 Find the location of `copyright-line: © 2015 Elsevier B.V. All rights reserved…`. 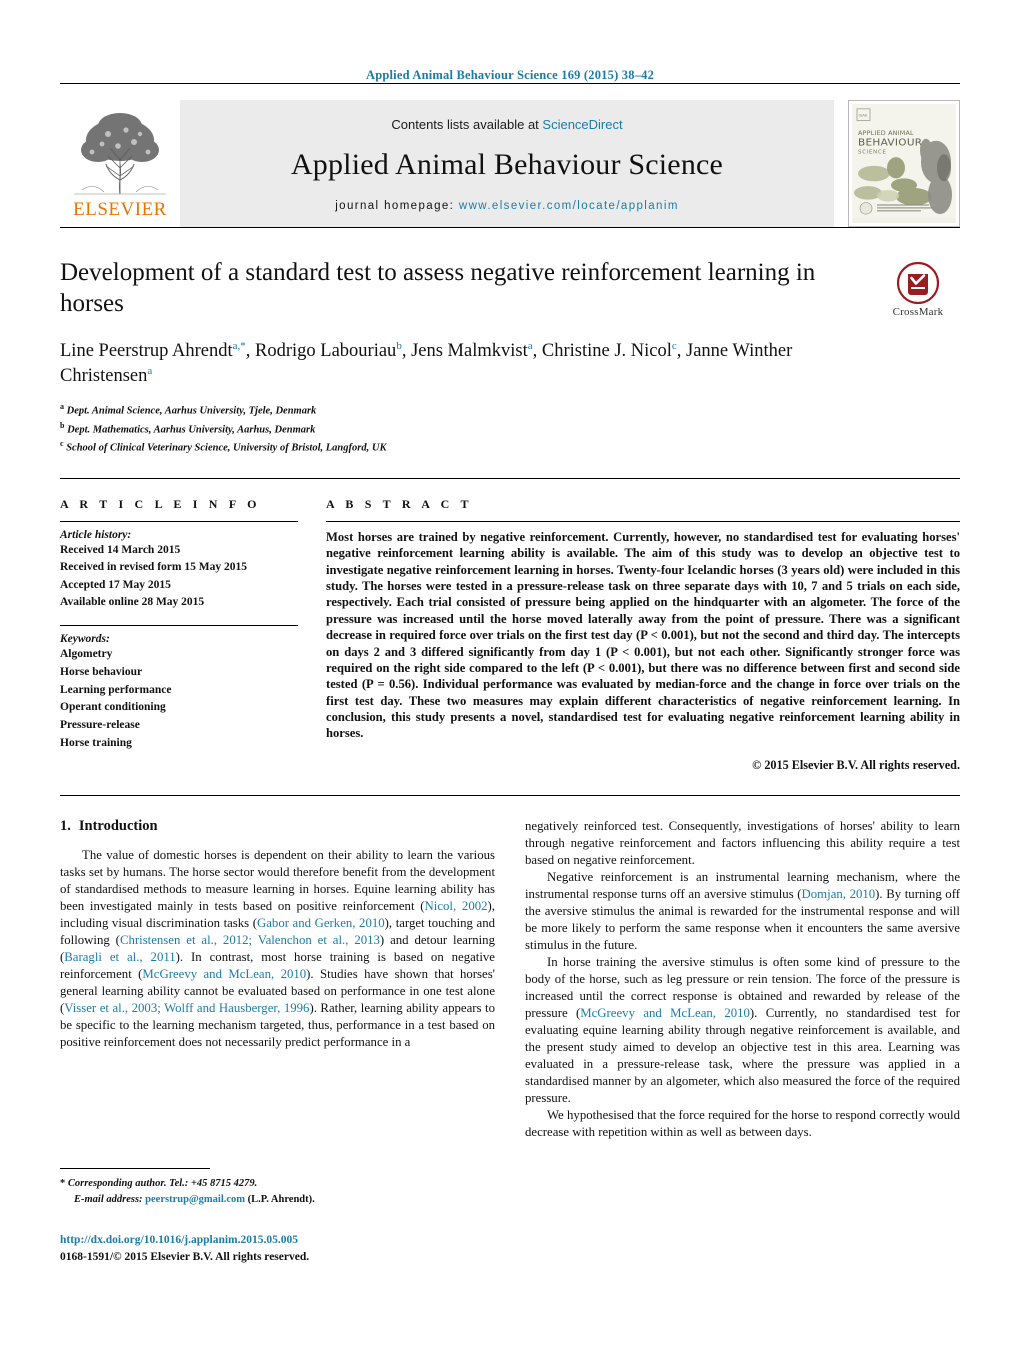

copyright-line: © 2015 Elsevier B.V. All rights reserved… is located at coordinates (856, 764).